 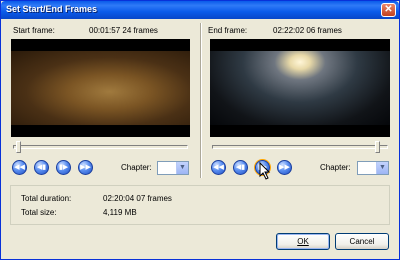 What do you see at coordinates (377, 147) in the screenshot?
I see `end-frame-slider-thumb` at bounding box center [377, 147].